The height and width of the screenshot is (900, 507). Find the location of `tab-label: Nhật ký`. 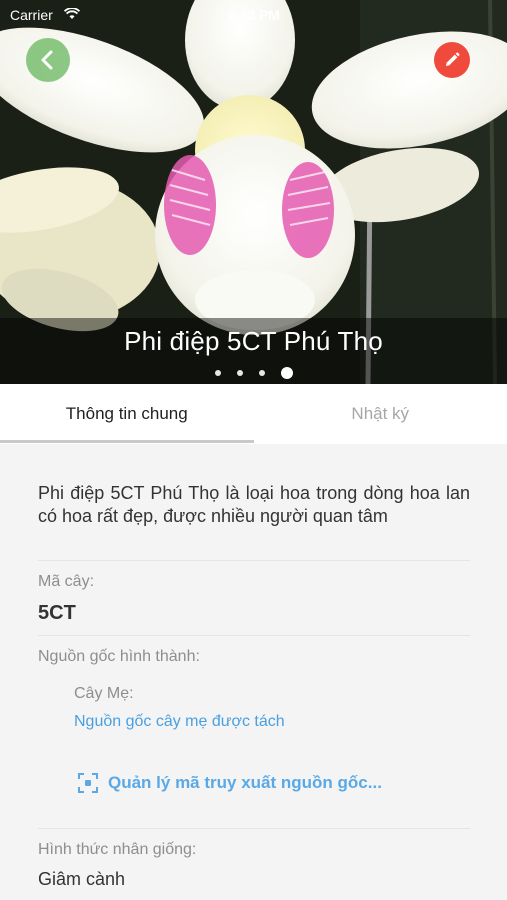

tab-label: Nhật ký is located at coordinates (380, 413).